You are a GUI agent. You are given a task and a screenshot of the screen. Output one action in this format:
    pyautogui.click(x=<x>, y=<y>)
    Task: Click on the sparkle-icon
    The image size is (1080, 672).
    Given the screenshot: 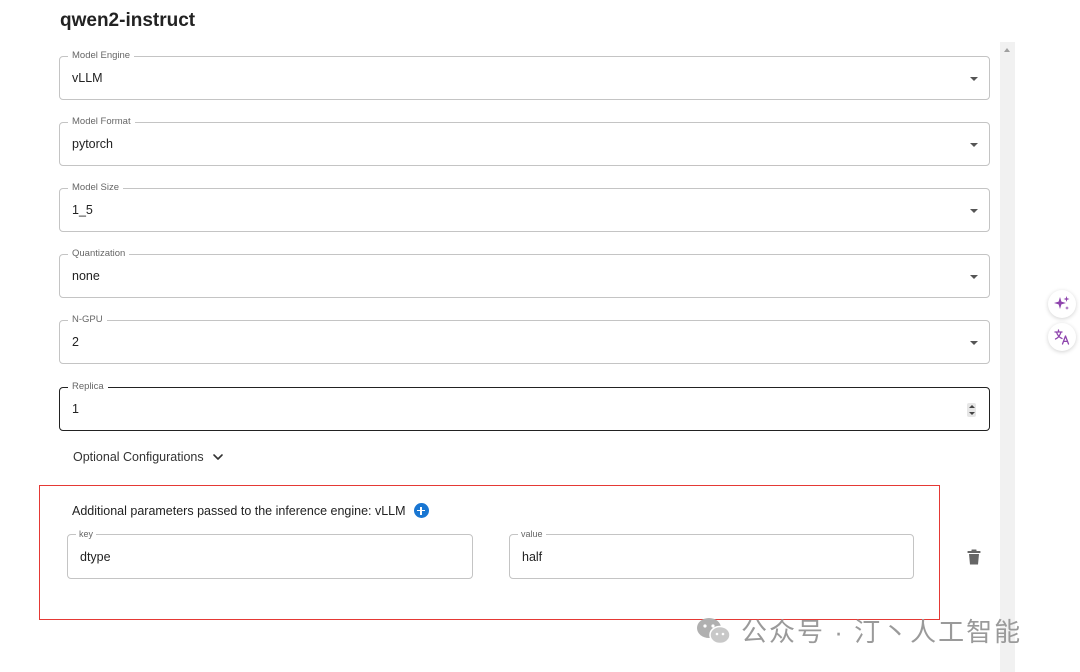 What is the action you would take?
    pyautogui.click(x=1062, y=303)
    